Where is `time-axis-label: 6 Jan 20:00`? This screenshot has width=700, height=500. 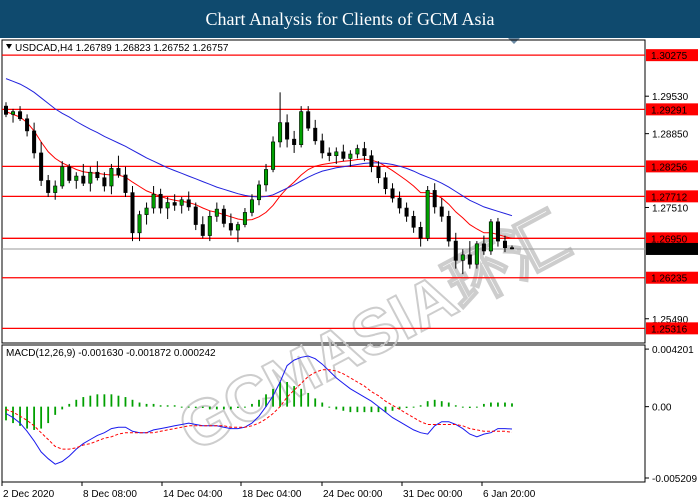 time-axis-label: 6 Jan 20:00 is located at coordinates (509, 494).